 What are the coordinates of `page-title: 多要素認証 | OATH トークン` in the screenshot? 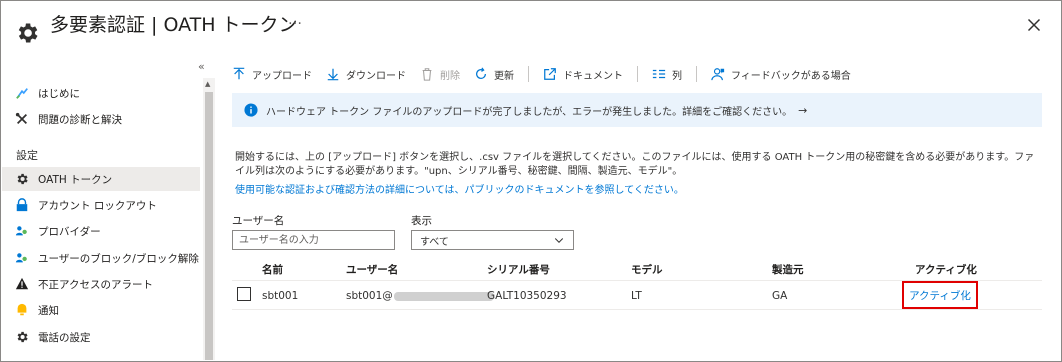 It's located at (174, 25).